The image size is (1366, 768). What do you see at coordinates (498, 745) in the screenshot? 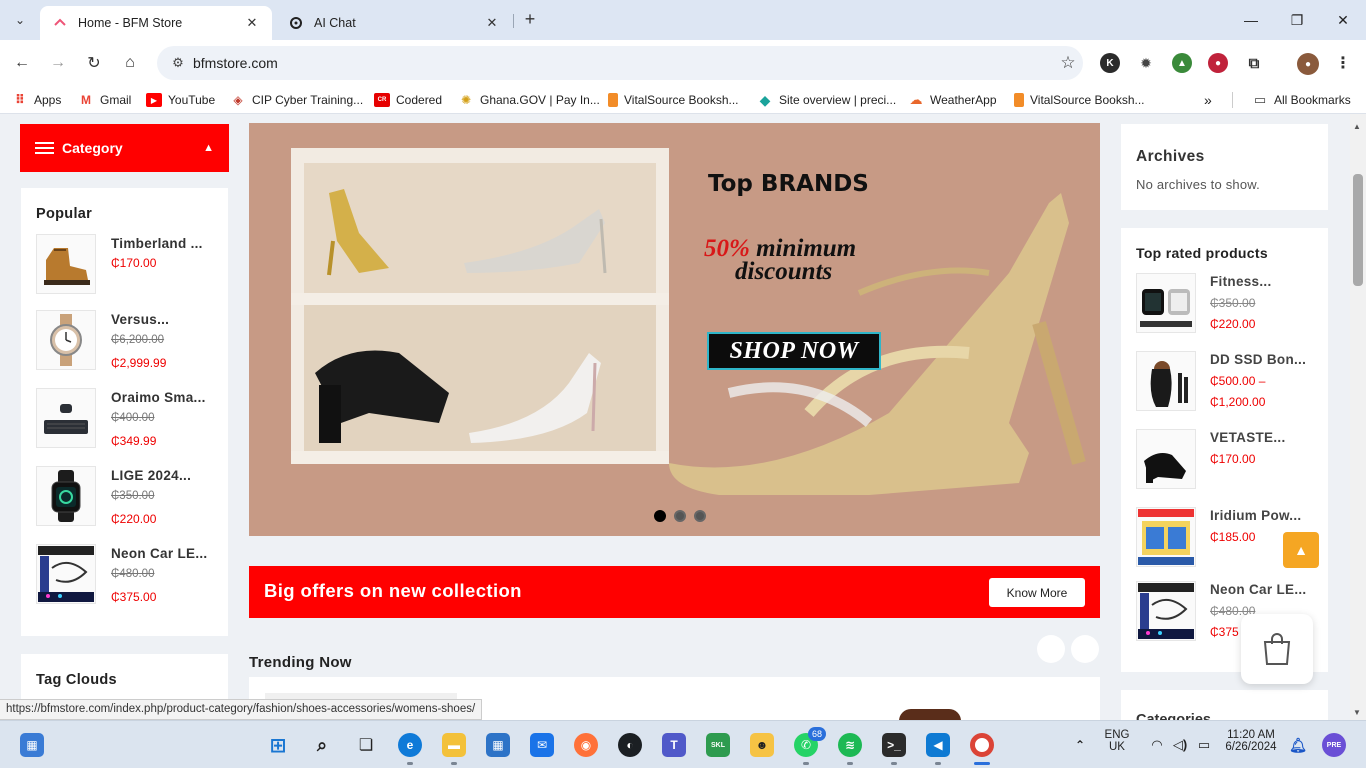
I see `microsoft-store-icon: ▦` at bounding box center [498, 745].